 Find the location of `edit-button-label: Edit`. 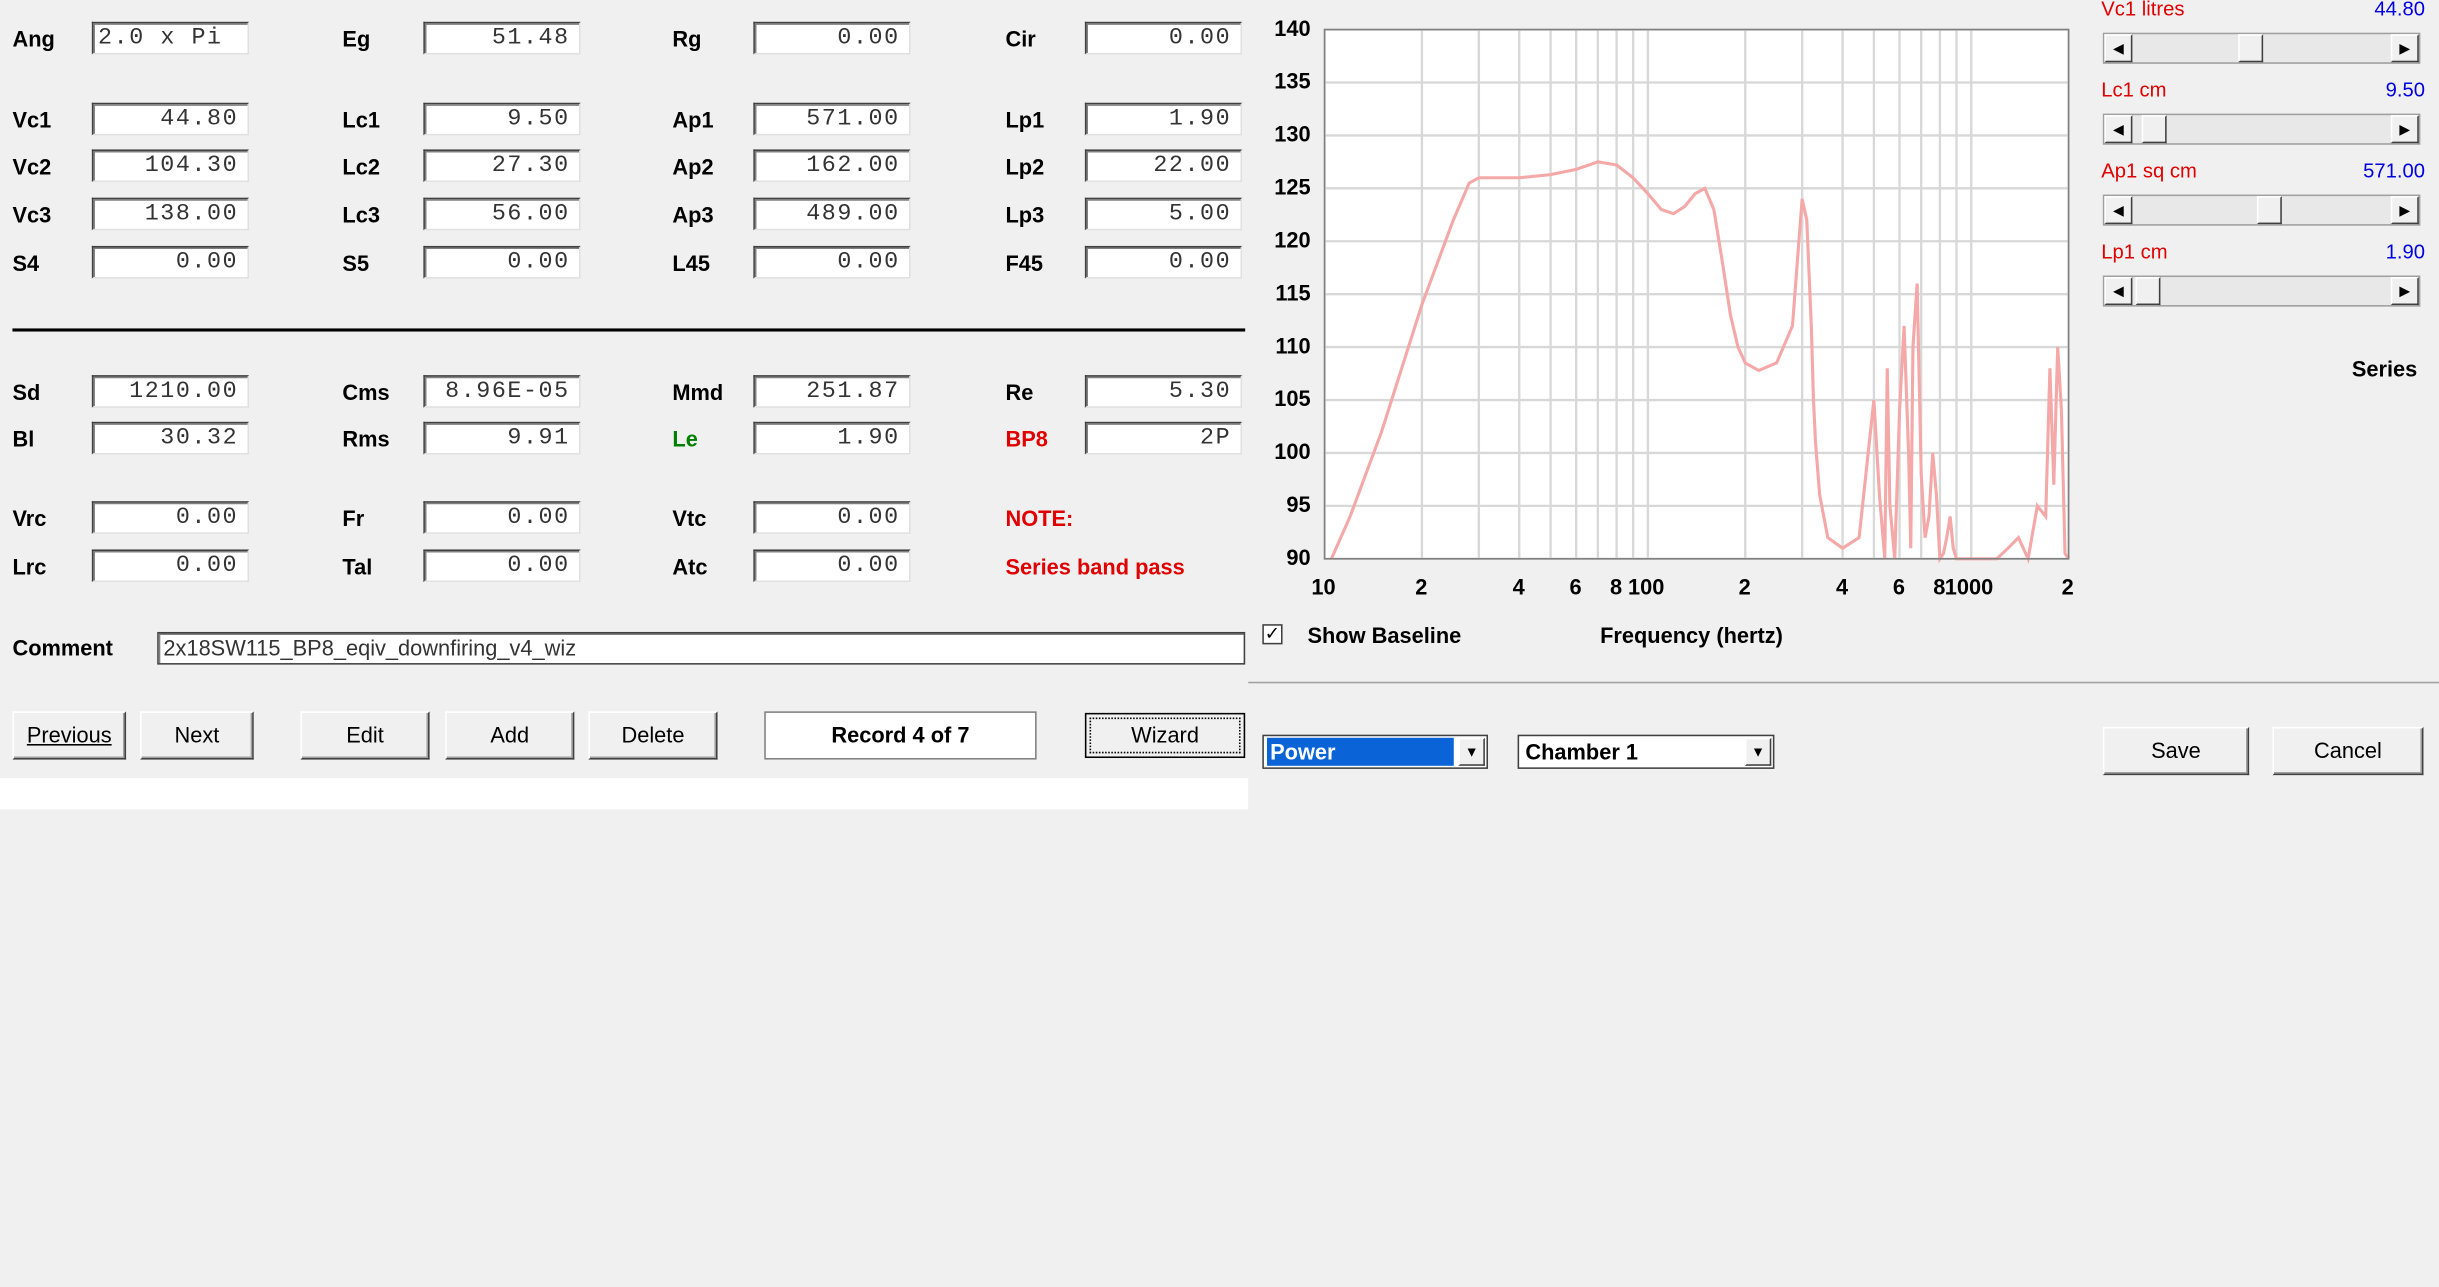

edit-button-label: Edit is located at coordinates (365, 734).